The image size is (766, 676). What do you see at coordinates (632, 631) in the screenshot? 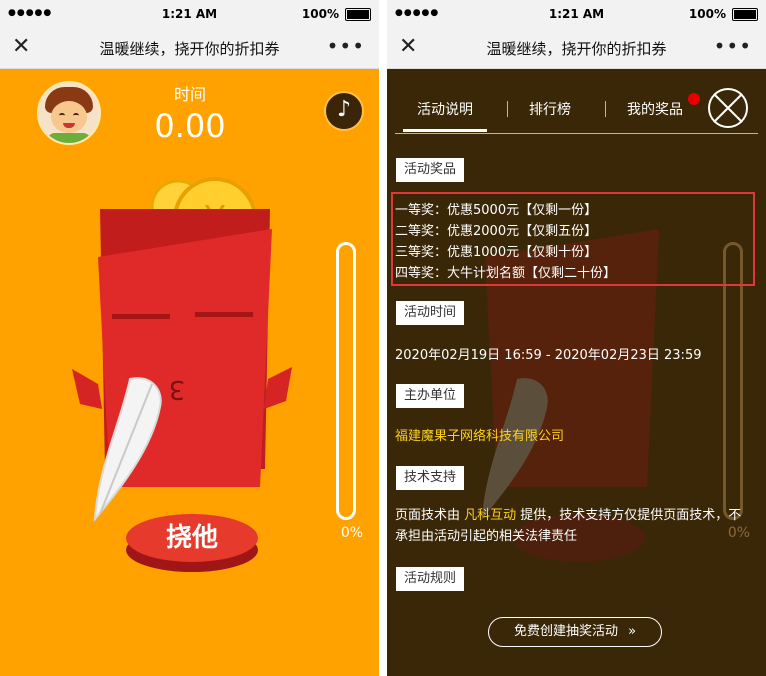
I see `double-chevron-right-icon: »` at bounding box center [632, 631].